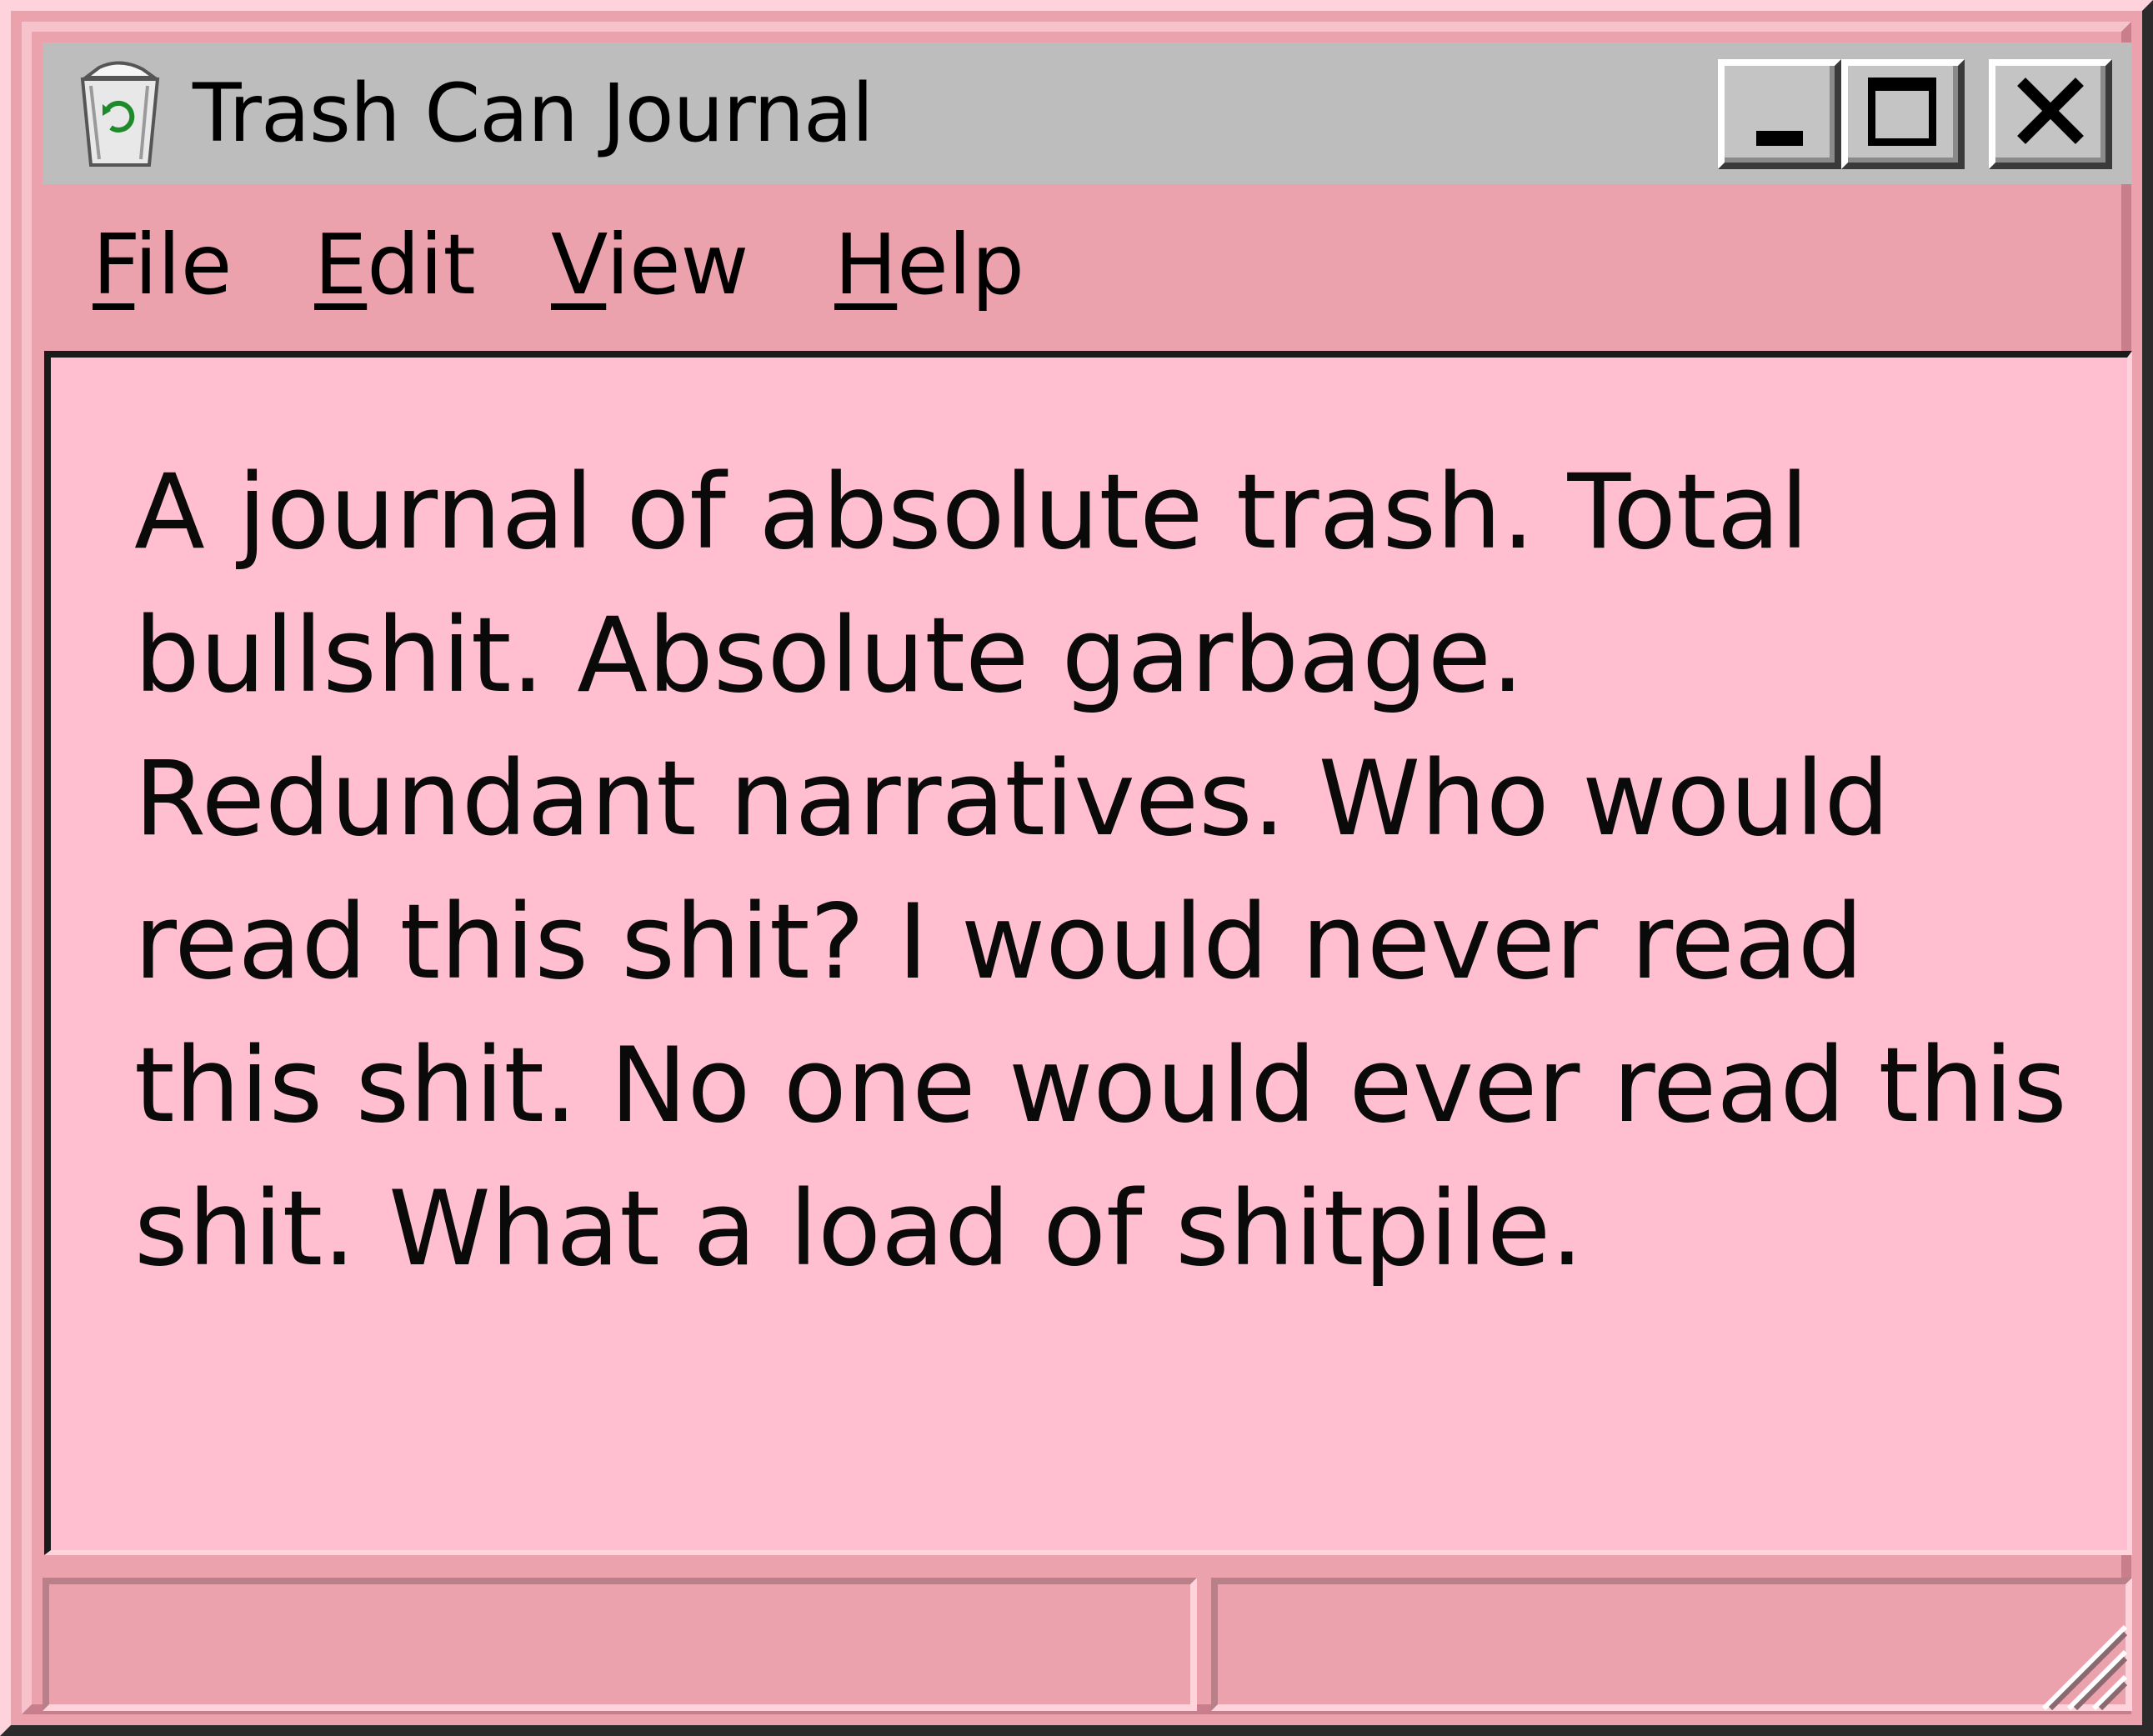 Image resolution: width=2153 pixels, height=1736 pixels. What do you see at coordinates (960, 264) in the screenshot?
I see `menu-help-label: elp` at bounding box center [960, 264].